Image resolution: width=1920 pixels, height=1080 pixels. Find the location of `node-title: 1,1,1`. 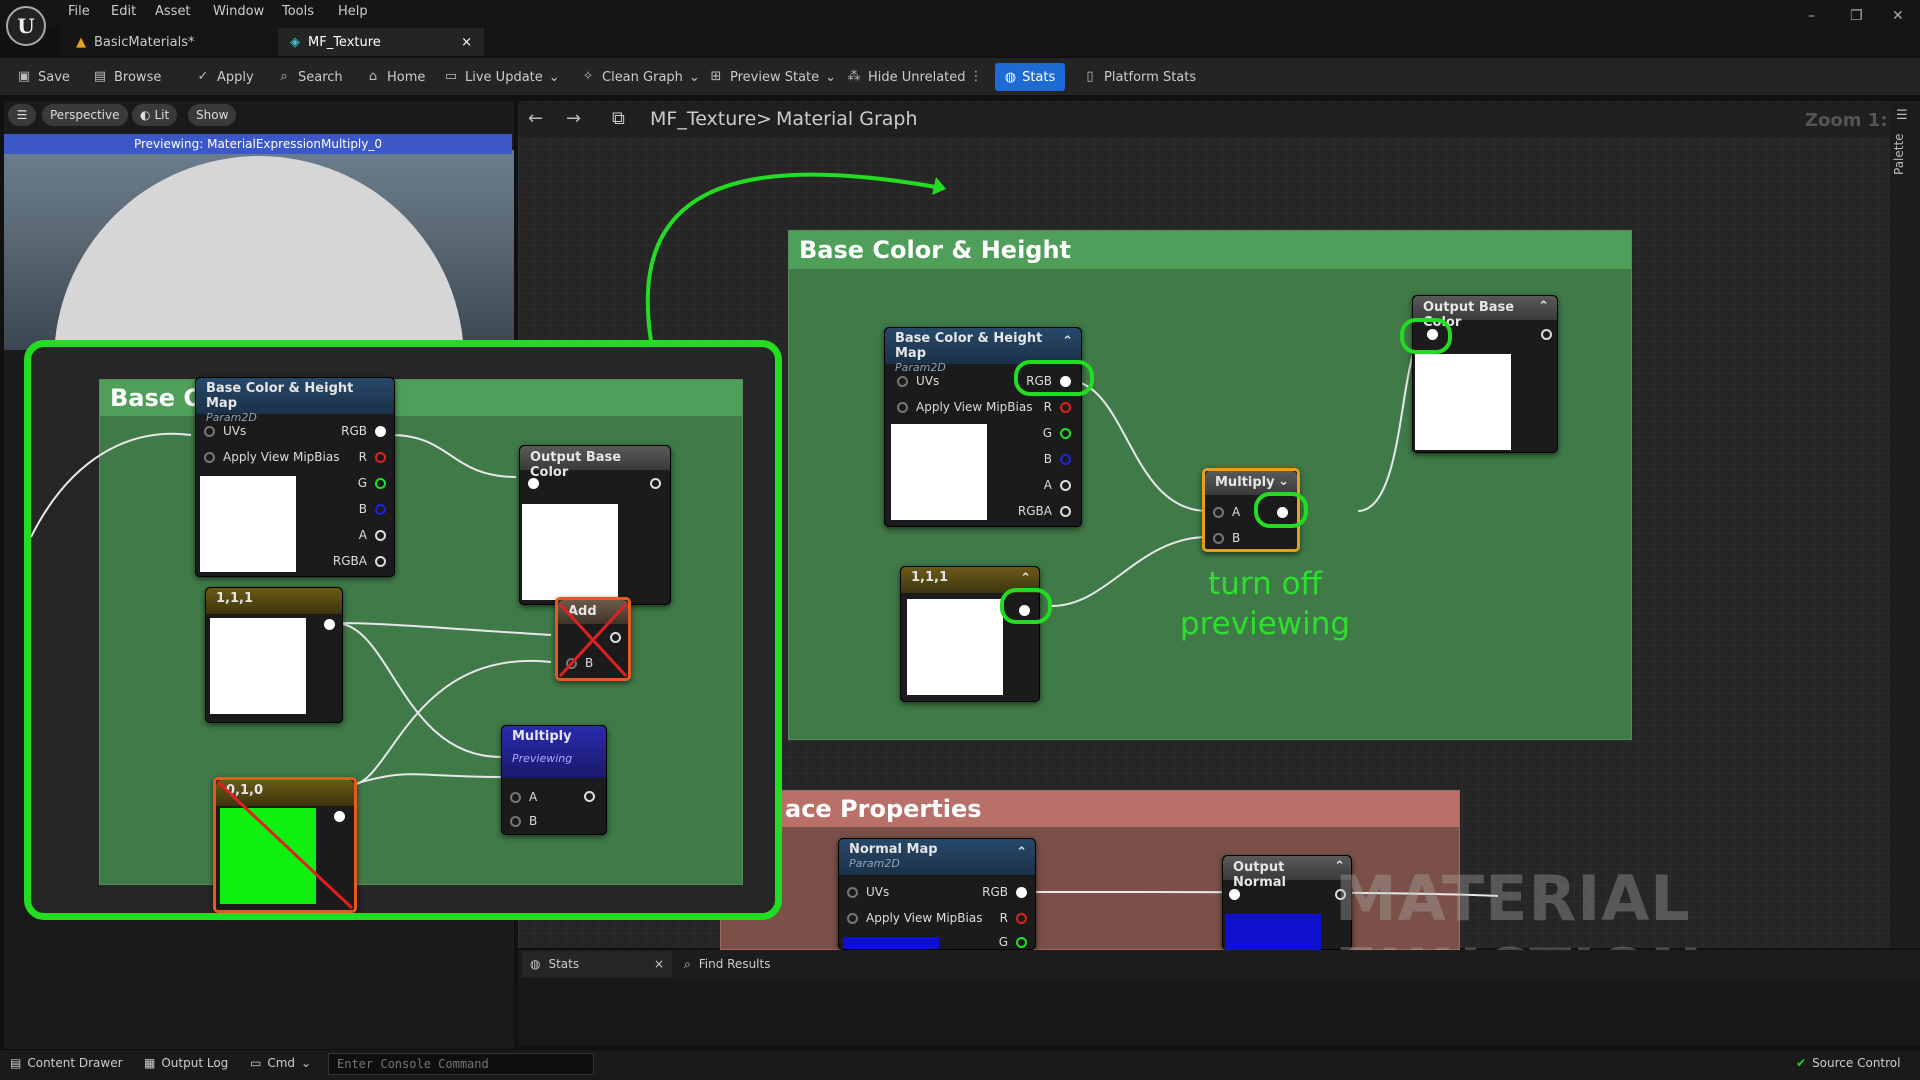

node-title: 1,1,1 is located at coordinates (930, 577).